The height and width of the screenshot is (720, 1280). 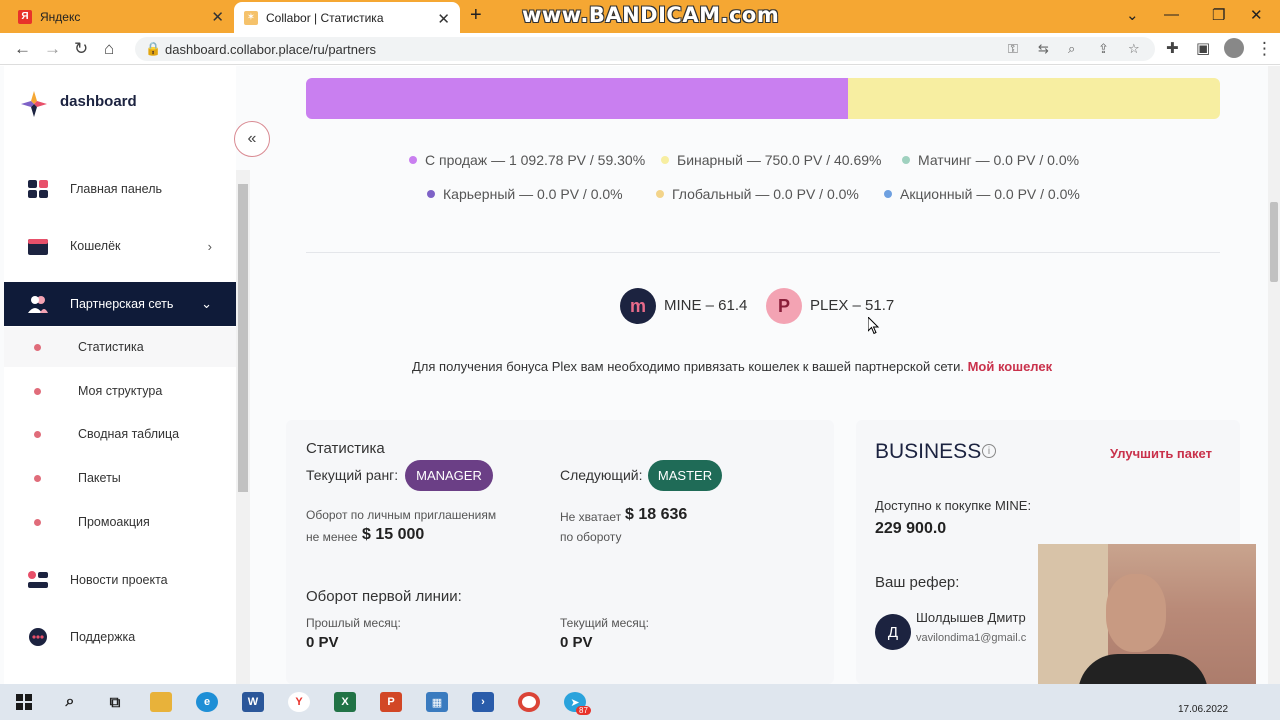 What do you see at coordinates (568, 160) in the screenshot?
I see `legend-value: — 1 092.78 PV / 59.30%` at bounding box center [568, 160].